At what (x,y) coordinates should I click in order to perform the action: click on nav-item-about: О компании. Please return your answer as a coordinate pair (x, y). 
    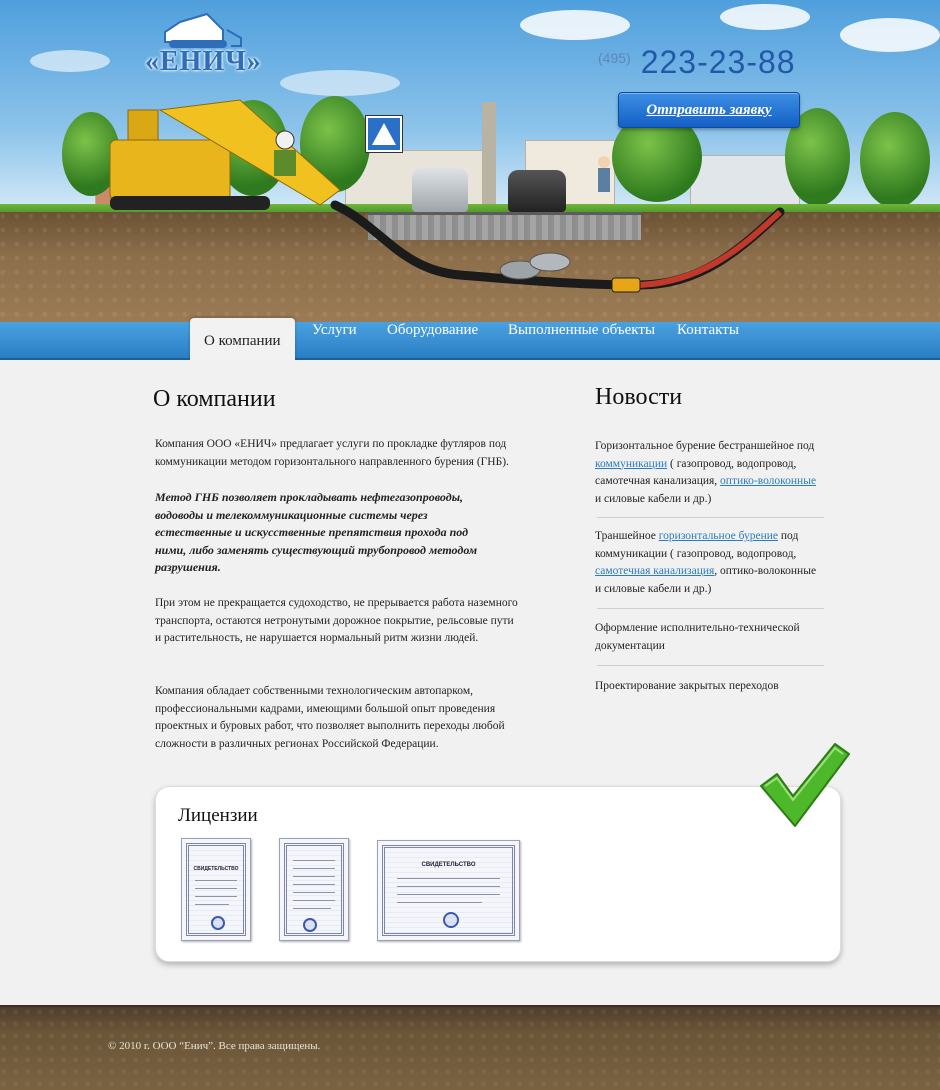
    Looking at the image, I should click on (242, 339).